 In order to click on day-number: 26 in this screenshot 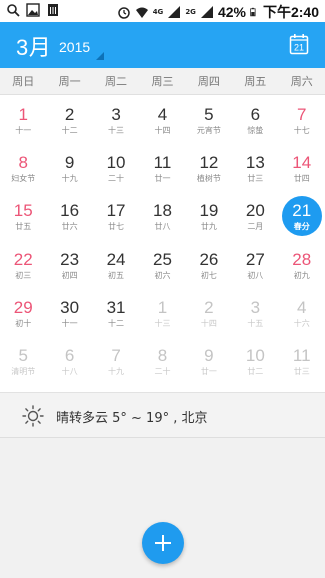, I will do `click(209, 259)`.